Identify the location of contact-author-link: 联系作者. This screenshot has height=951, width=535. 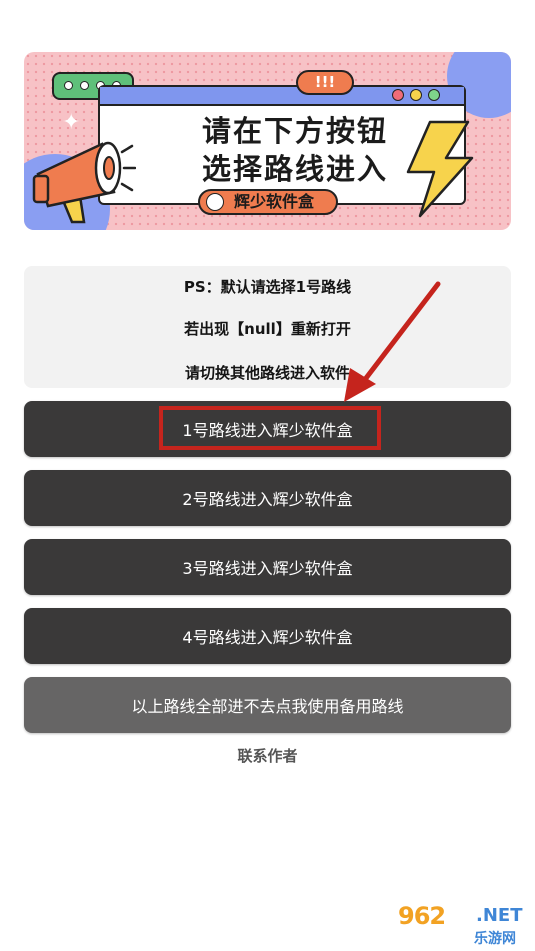
(267, 755).